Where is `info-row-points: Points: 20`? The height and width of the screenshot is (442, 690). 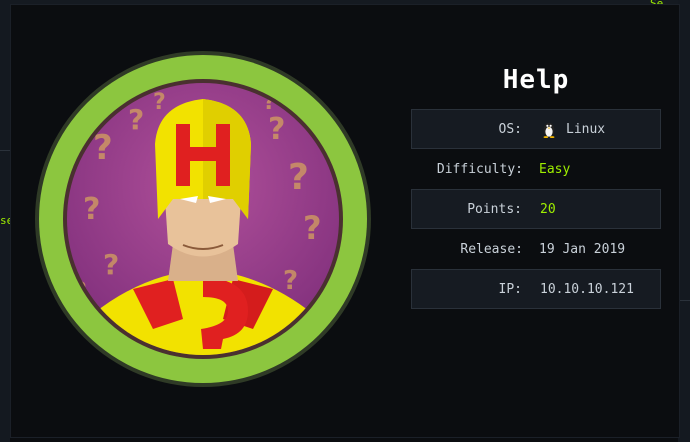 info-row-points: Points: 20 is located at coordinates (536, 209).